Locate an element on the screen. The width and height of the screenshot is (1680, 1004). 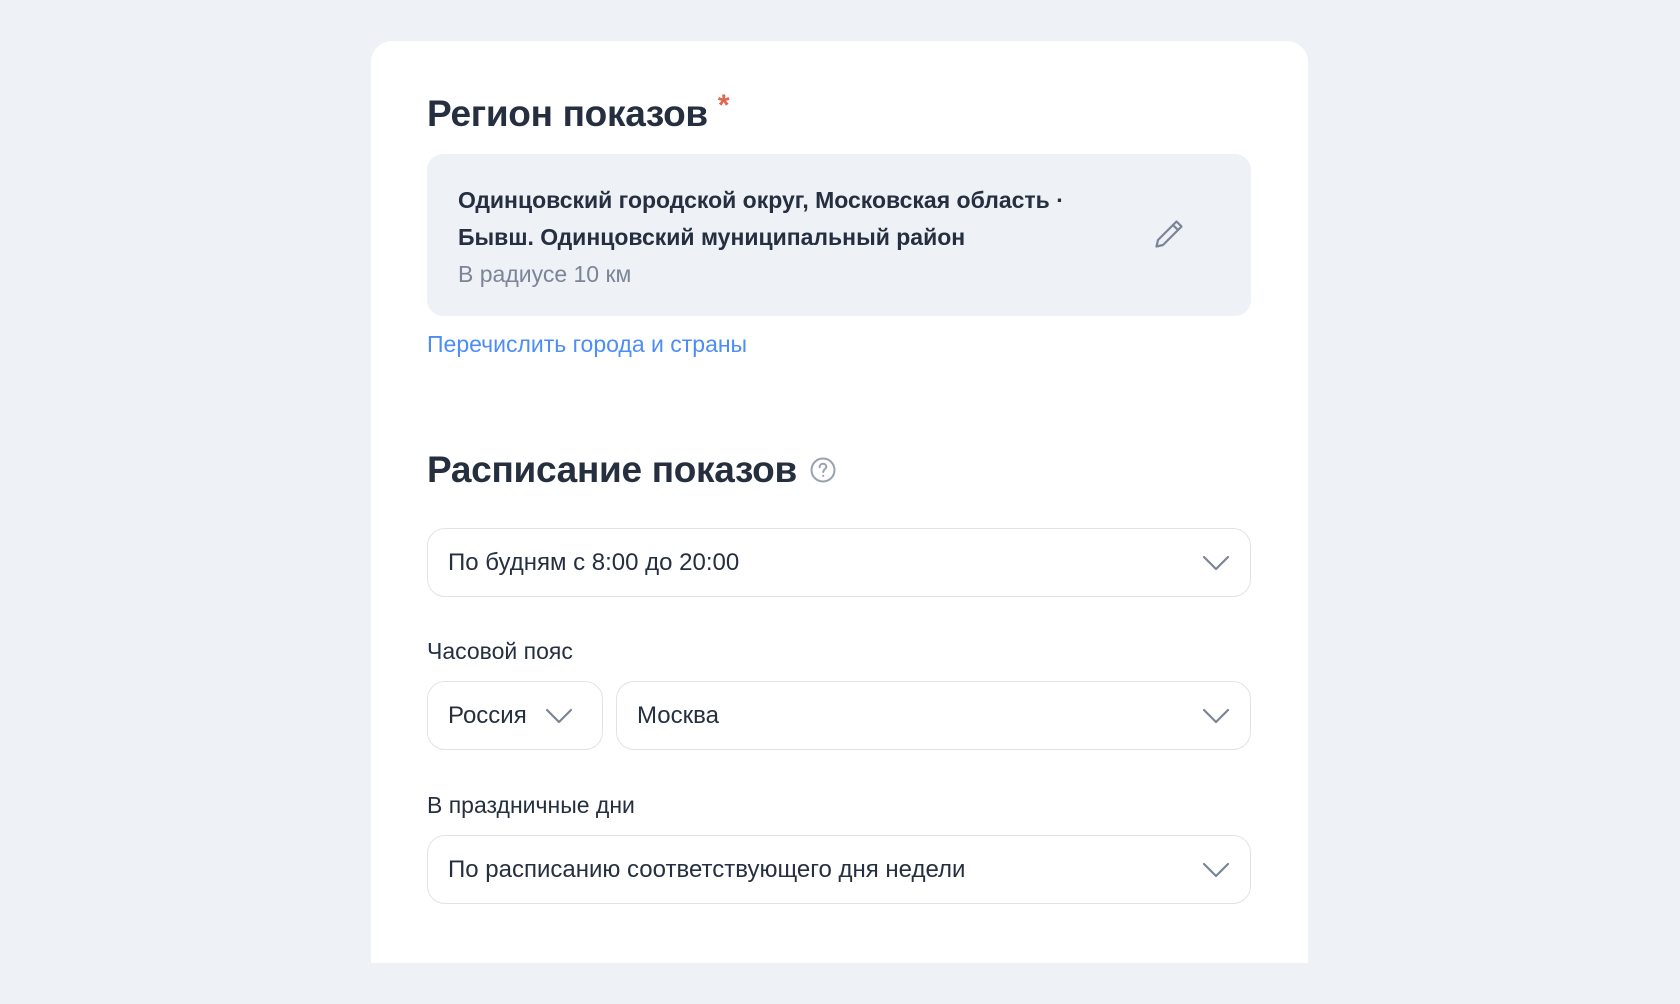
region-radius: В радиусе 10 км is located at coordinates (545, 274).